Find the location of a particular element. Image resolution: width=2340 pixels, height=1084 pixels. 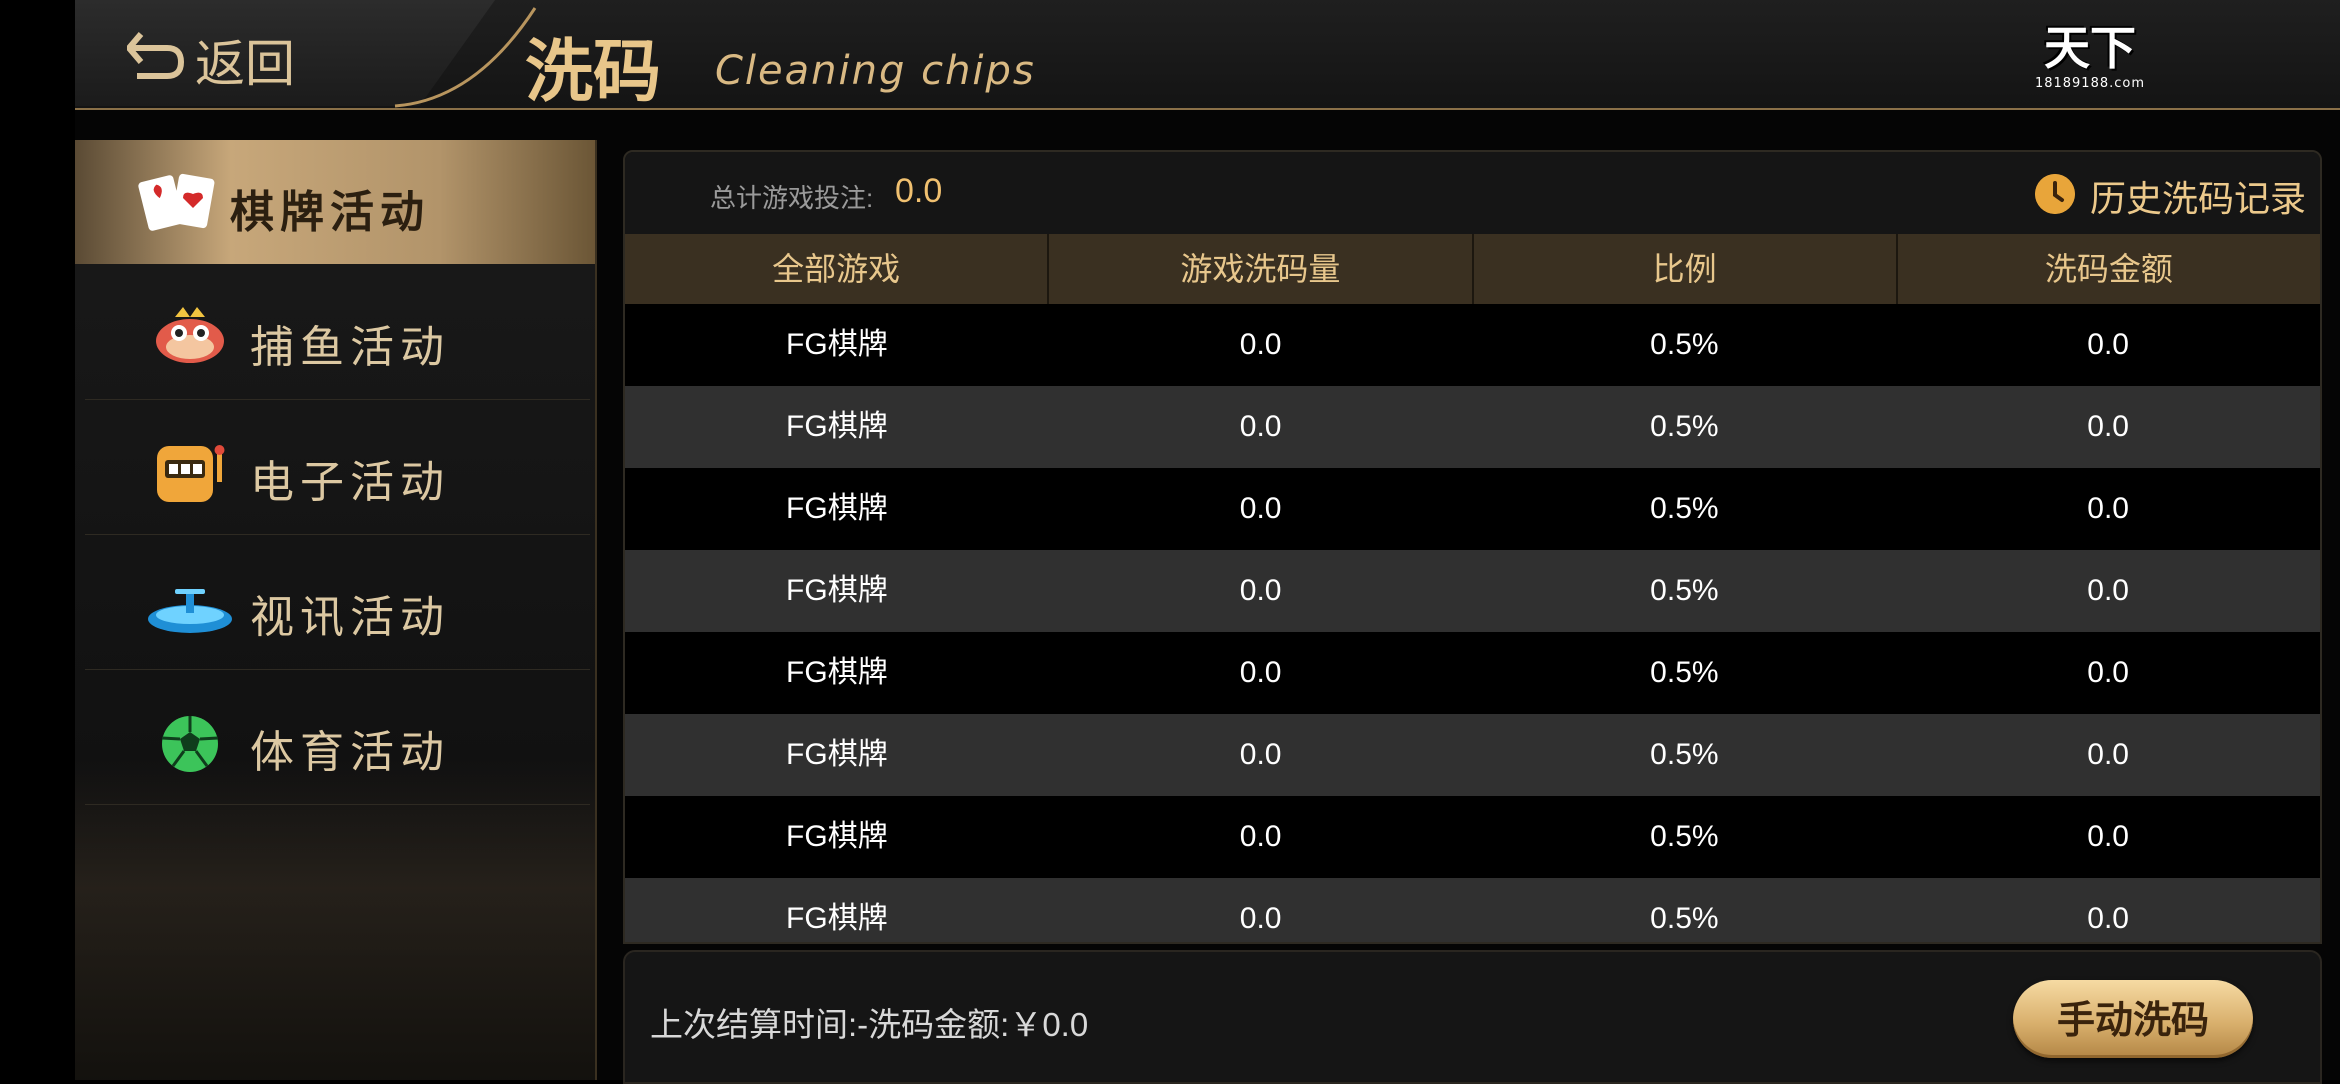

sidebar-item-chess-cards: 棋牌活动 is located at coordinates (335, 202).